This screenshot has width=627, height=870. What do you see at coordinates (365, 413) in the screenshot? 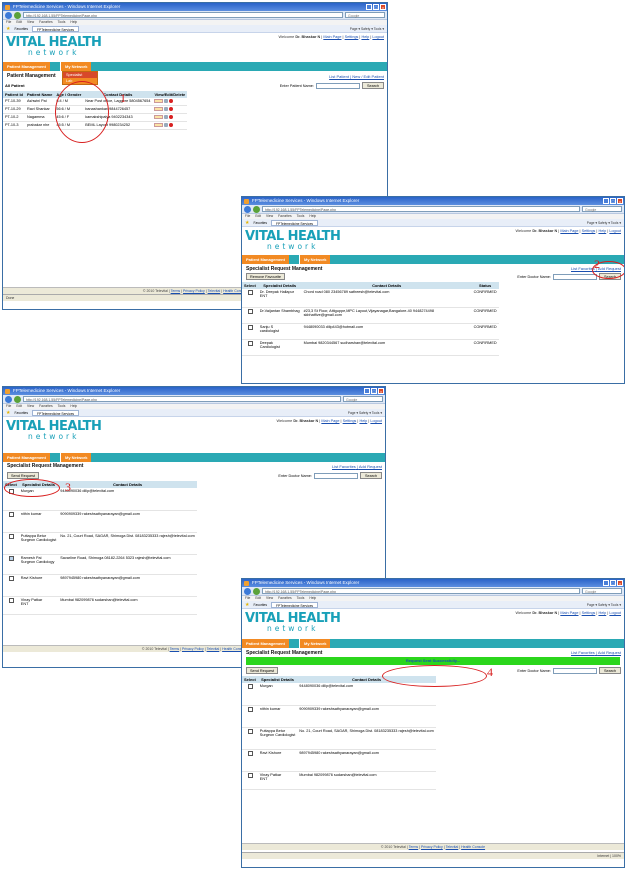
I see `command-bar: Page ▾ Safety ▾ Tools ▾` at bounding box center [365, 413].